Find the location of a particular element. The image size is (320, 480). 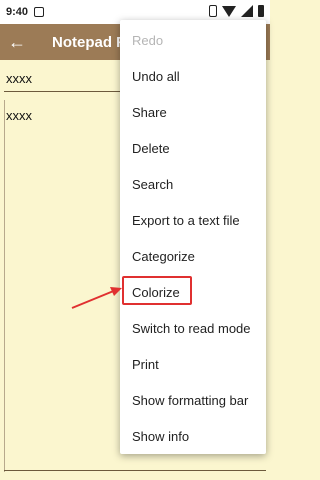

menu-item-search: Search is located at coordinates (193, 184).